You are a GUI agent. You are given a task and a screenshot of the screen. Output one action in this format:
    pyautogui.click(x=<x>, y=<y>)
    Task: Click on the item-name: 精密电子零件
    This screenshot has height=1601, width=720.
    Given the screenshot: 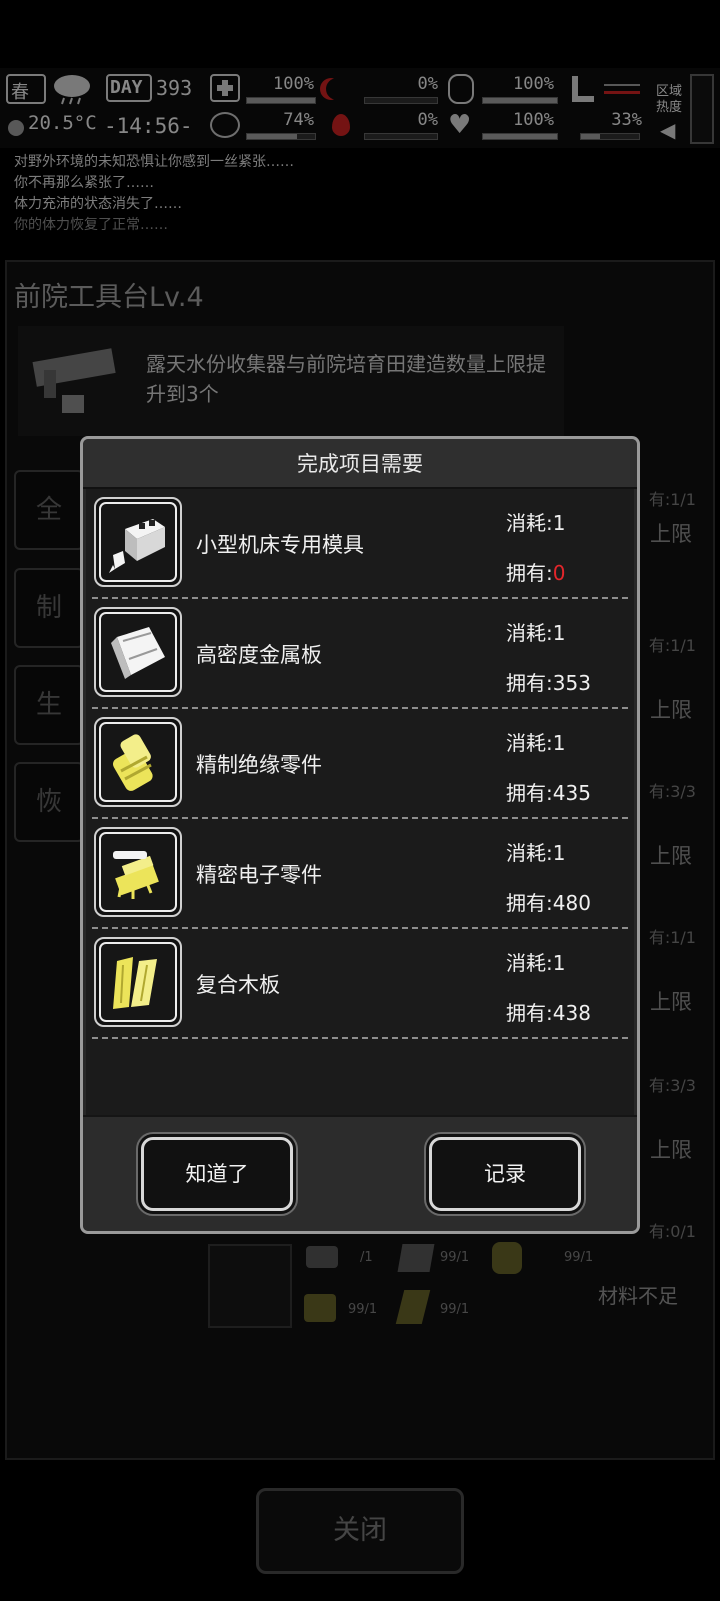 What is the action you would take?
    pyautogui.click(x=259, y=875)
    